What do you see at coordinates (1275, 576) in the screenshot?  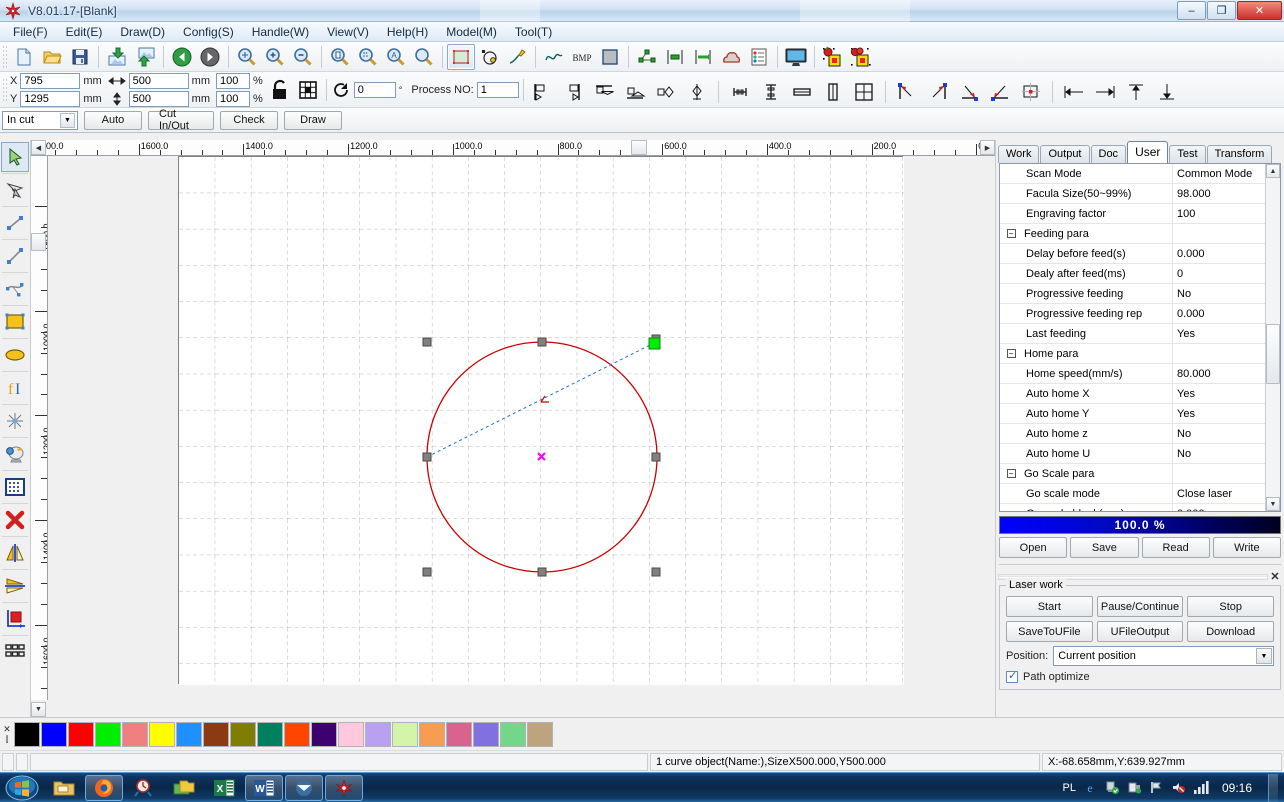 I see `close-icon: ✕` at bounding box center [1275, 576].